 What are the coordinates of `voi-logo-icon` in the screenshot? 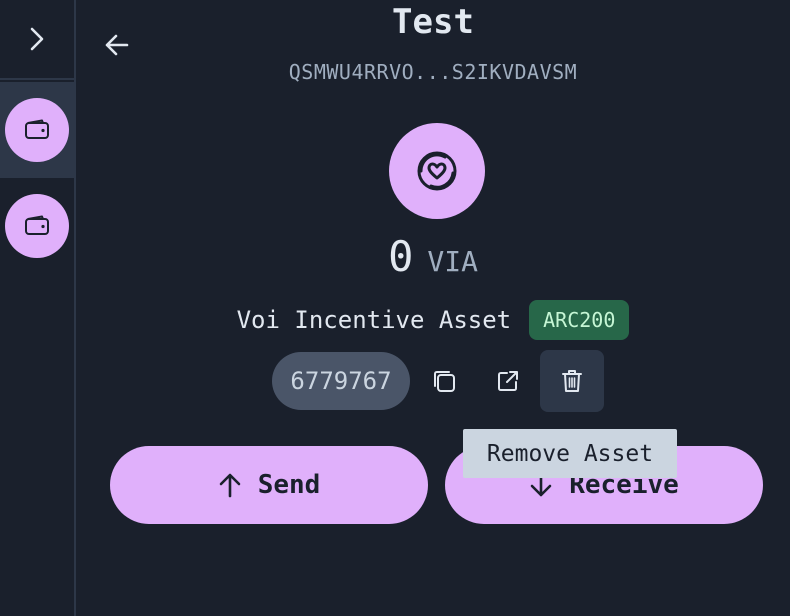 It's located at (437, 171).